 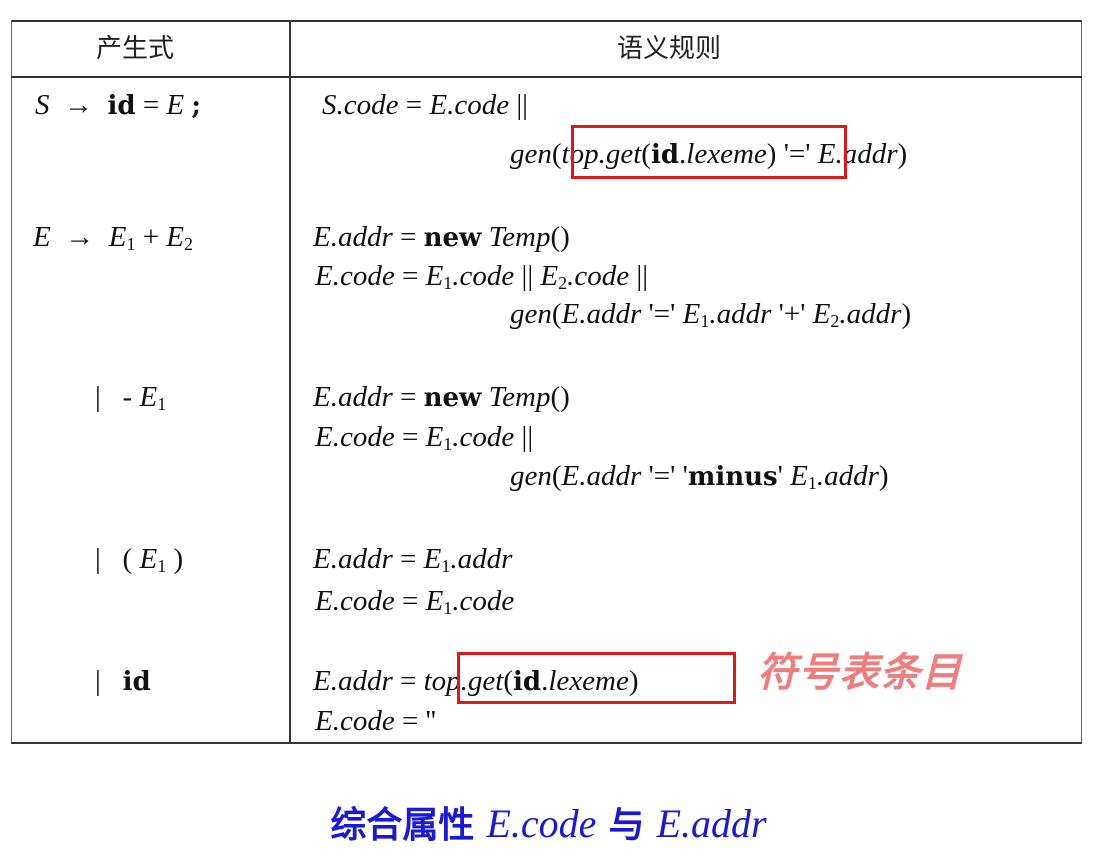 I want to click on production-row-2: E → E1 + E2, so click(x=113, y=237).